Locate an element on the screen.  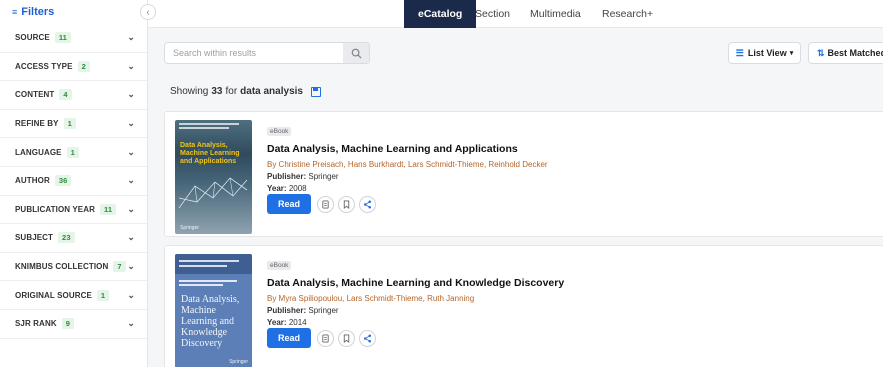
facet-publication-year: PUBLICATION YEAR 11 ⌄ is located at coordinates (73, 210).